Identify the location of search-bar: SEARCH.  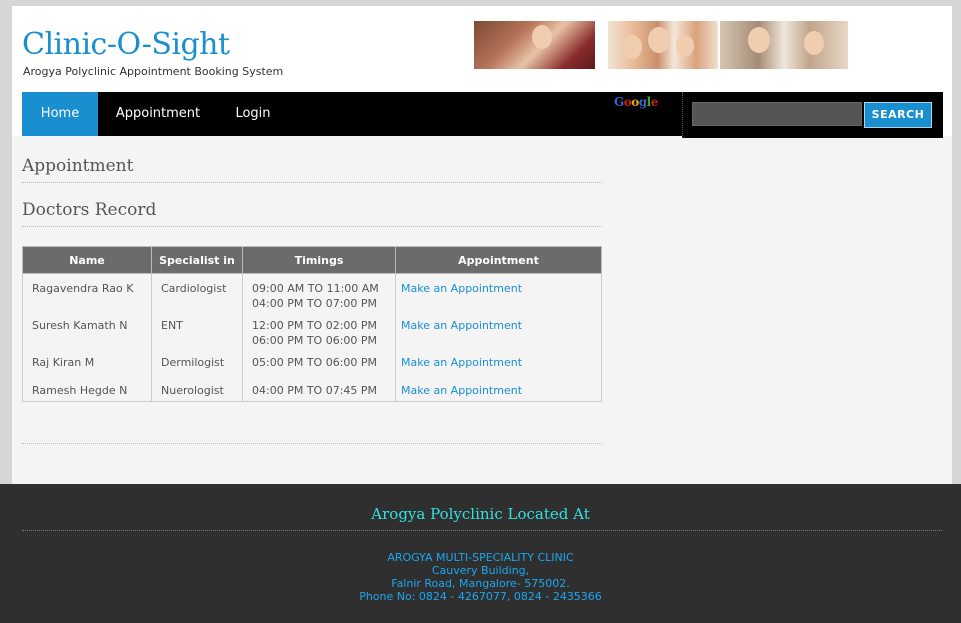
(812, 115).